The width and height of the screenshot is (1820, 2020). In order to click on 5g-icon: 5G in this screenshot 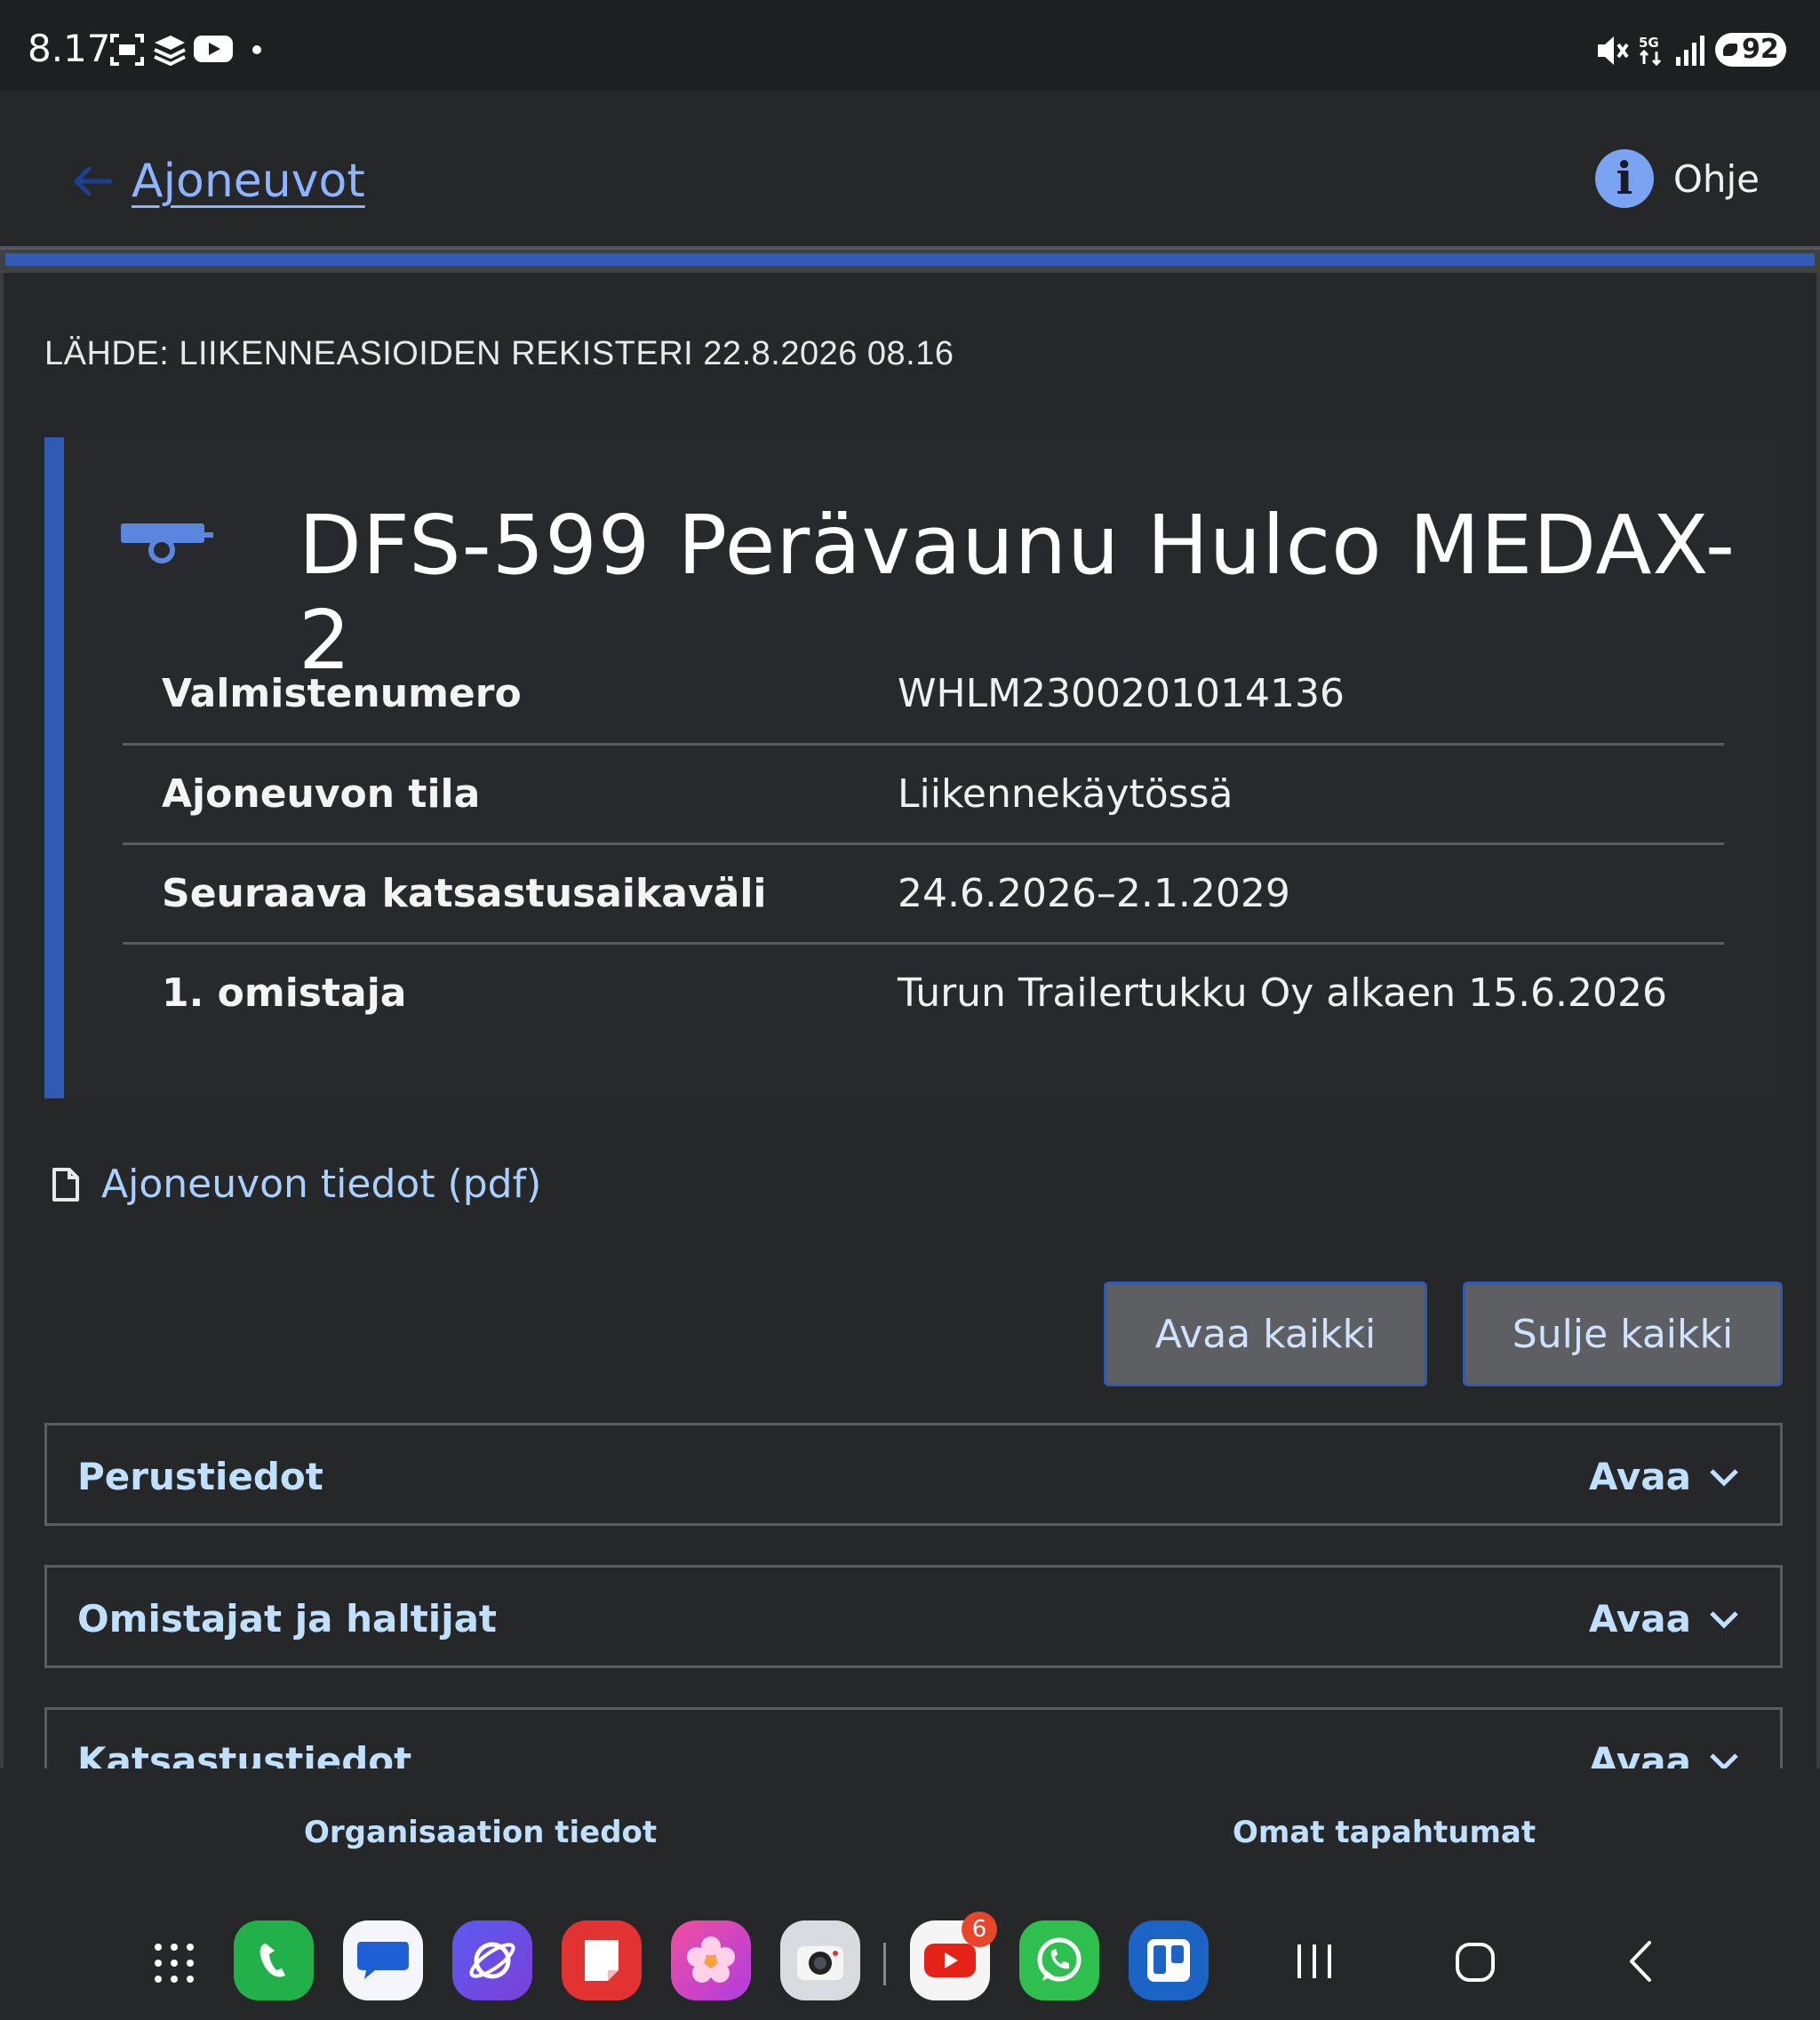, I will do `click(1650, 51)`.